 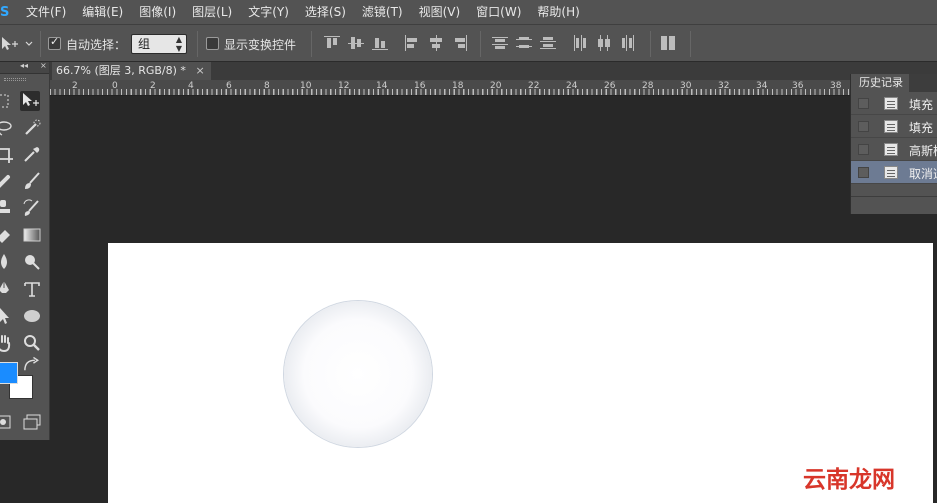 I want to click on zoom-icon, so click(x=32, y=343).